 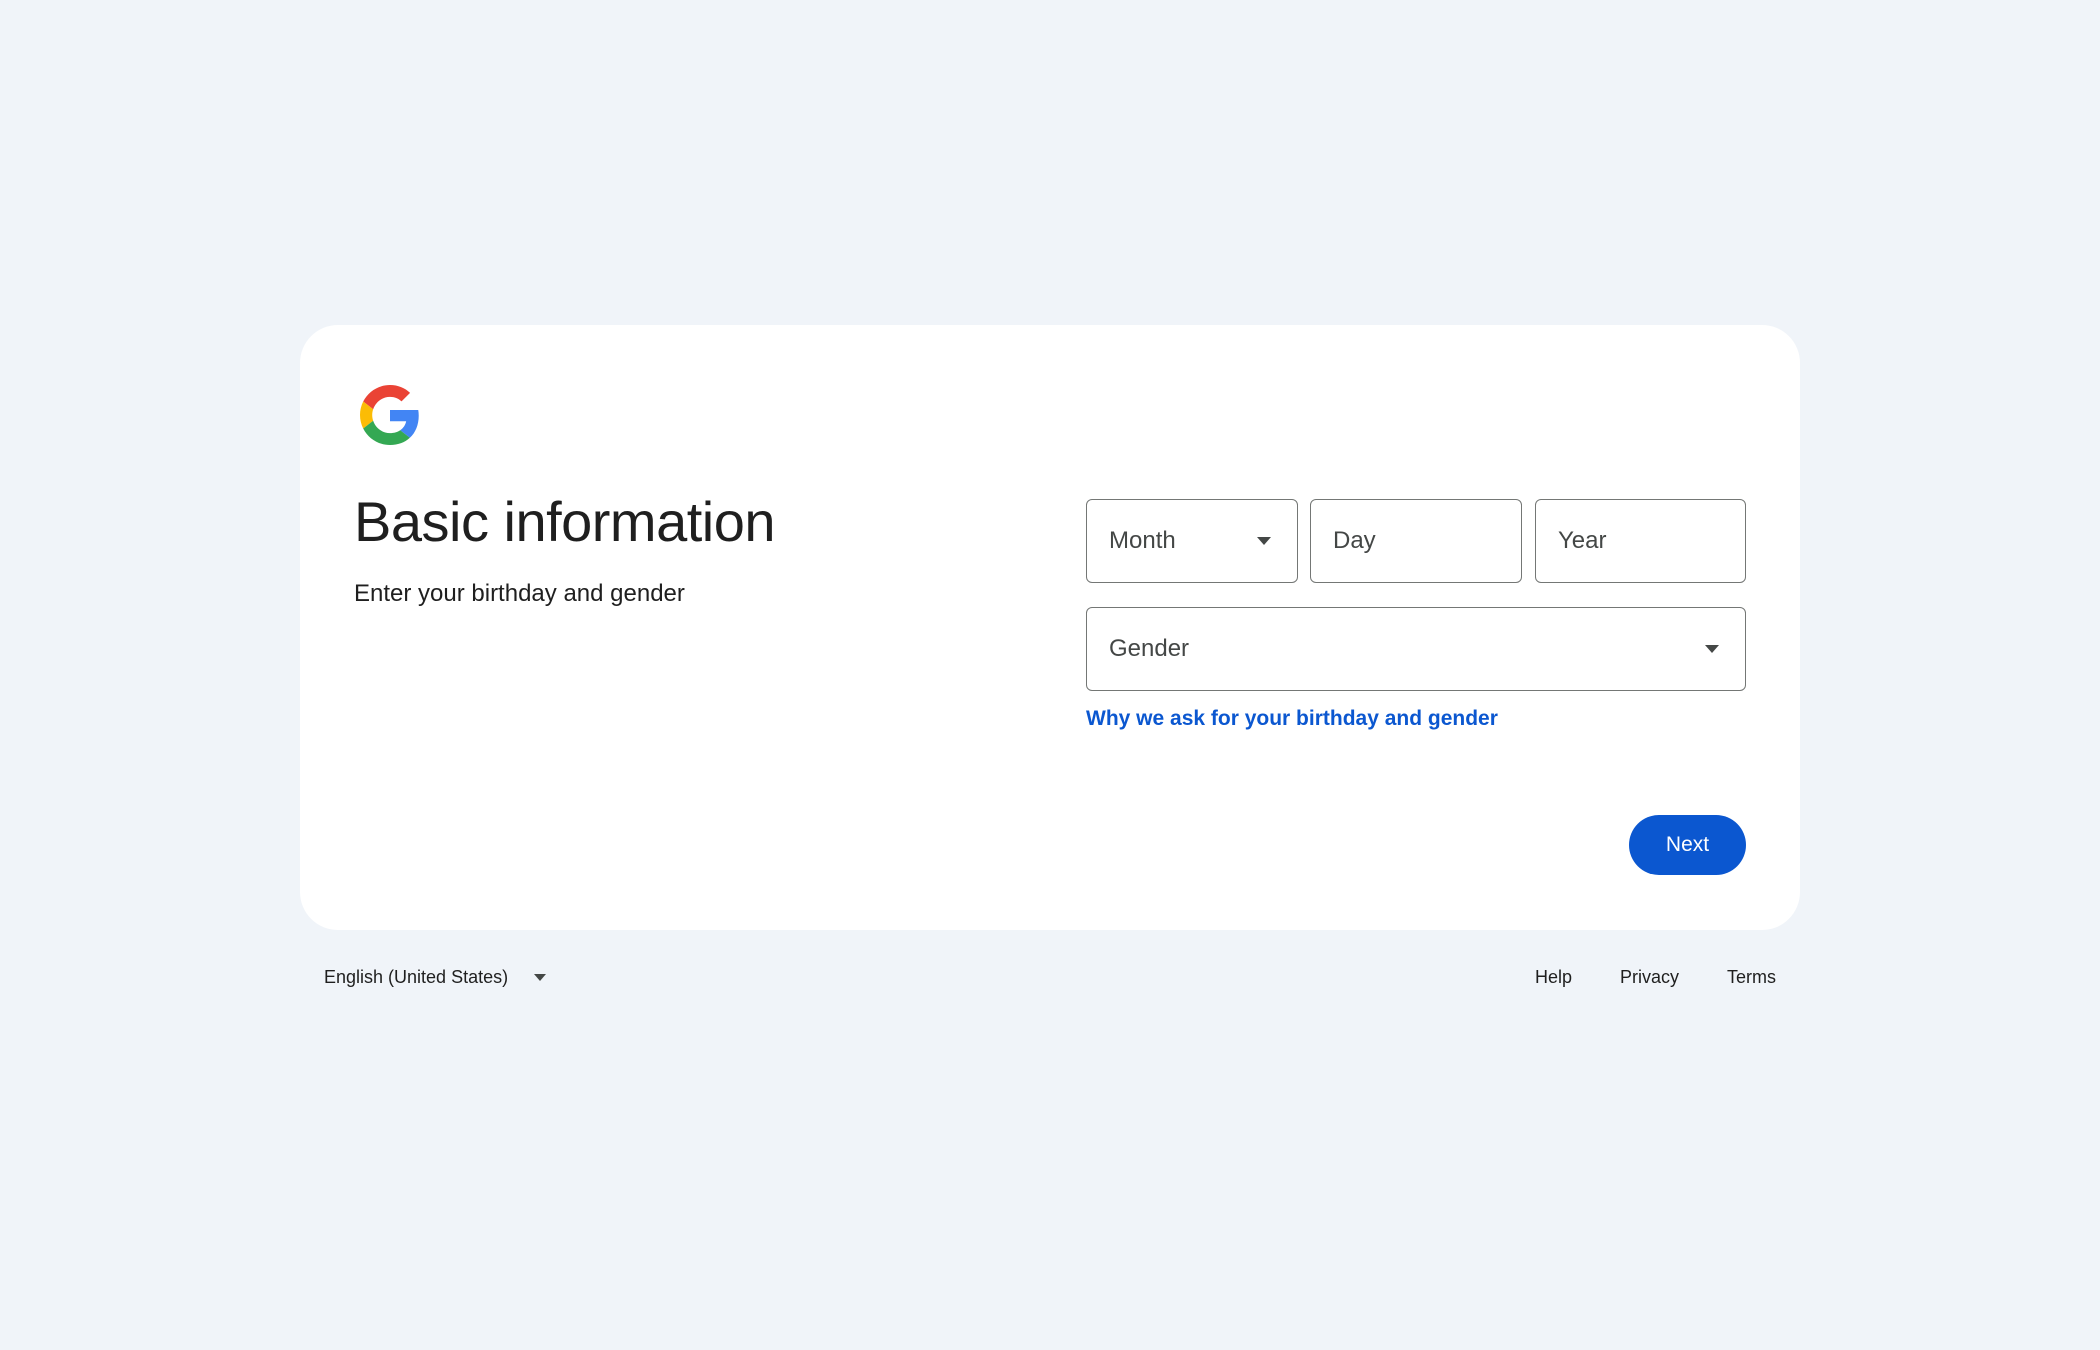 What do you see at coordinates (1192, 541) in the screenshot?
I see `month-select: Month` at bounding box center [1192, 541].